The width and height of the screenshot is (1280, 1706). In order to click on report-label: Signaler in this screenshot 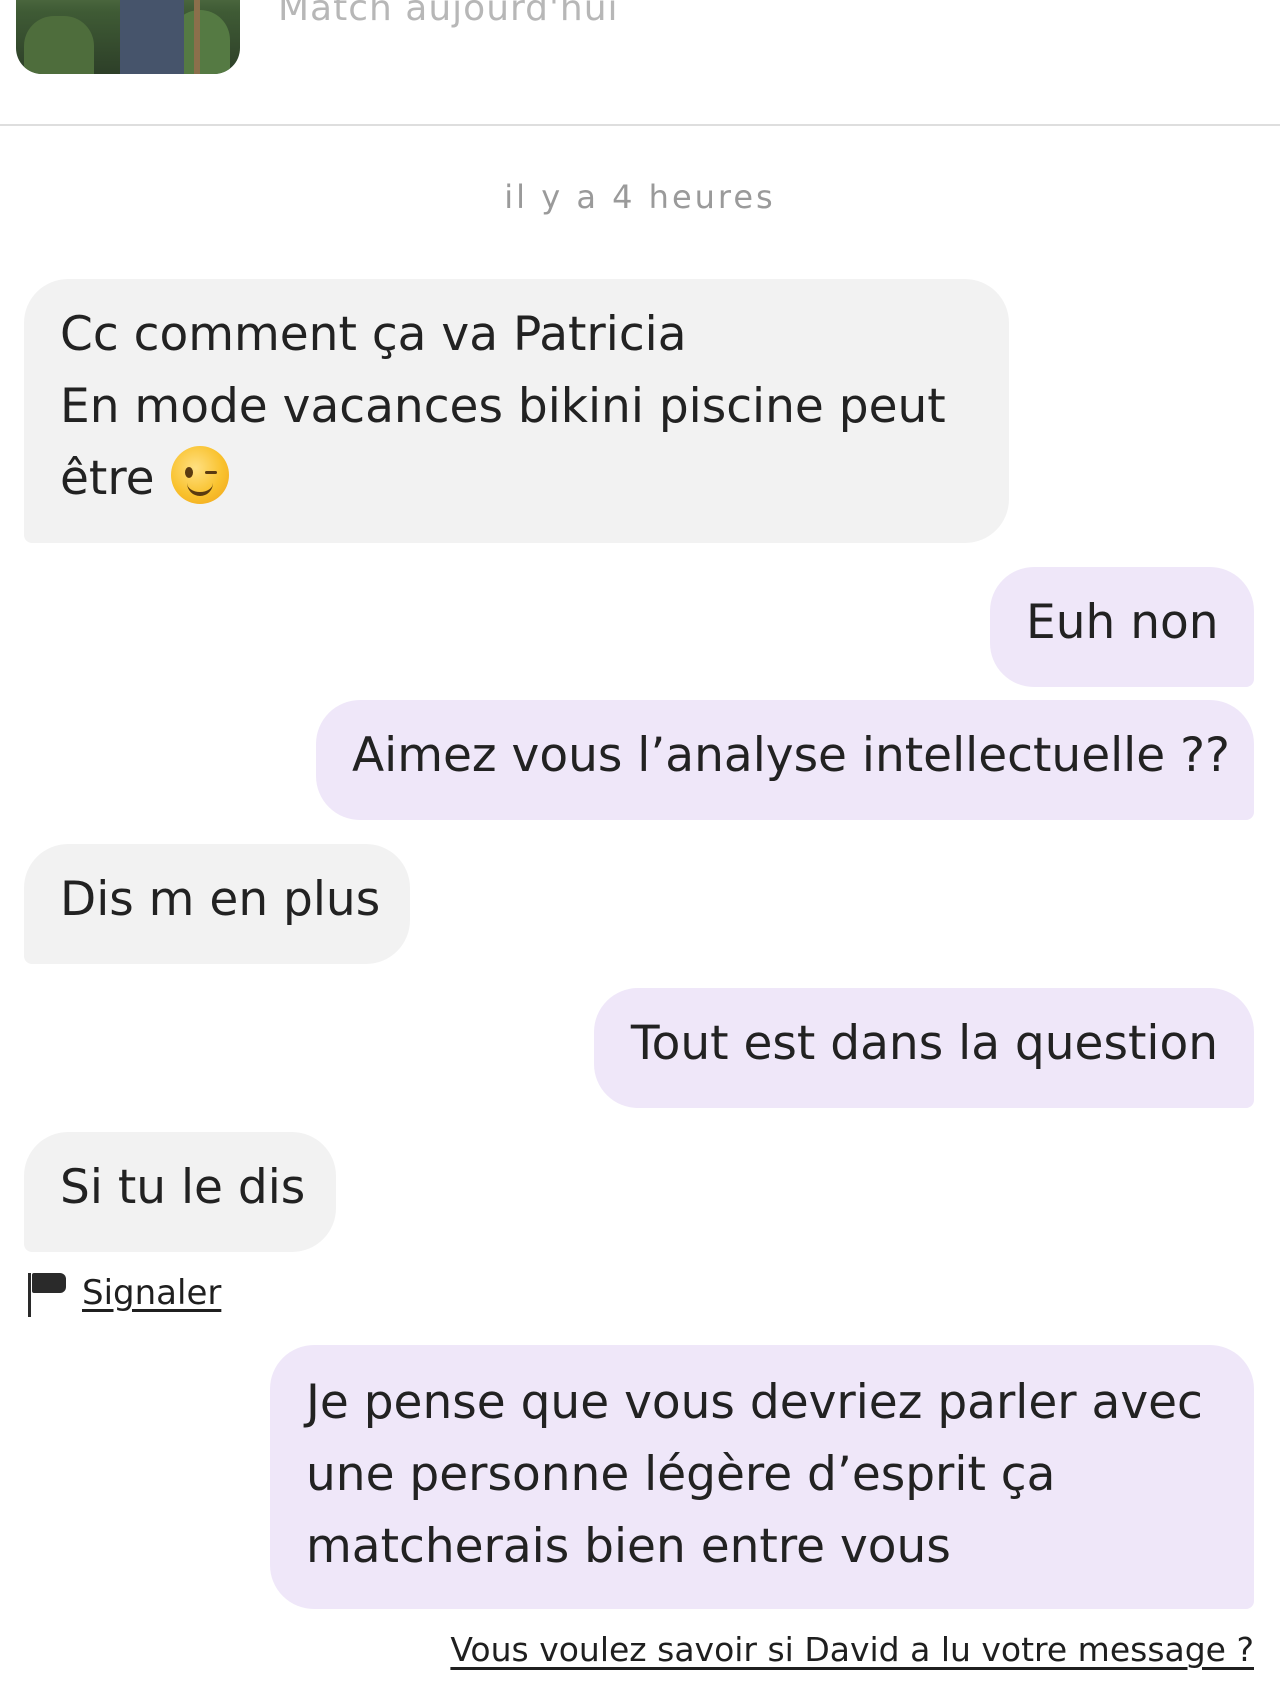, I will do `click(151, 1293)`.